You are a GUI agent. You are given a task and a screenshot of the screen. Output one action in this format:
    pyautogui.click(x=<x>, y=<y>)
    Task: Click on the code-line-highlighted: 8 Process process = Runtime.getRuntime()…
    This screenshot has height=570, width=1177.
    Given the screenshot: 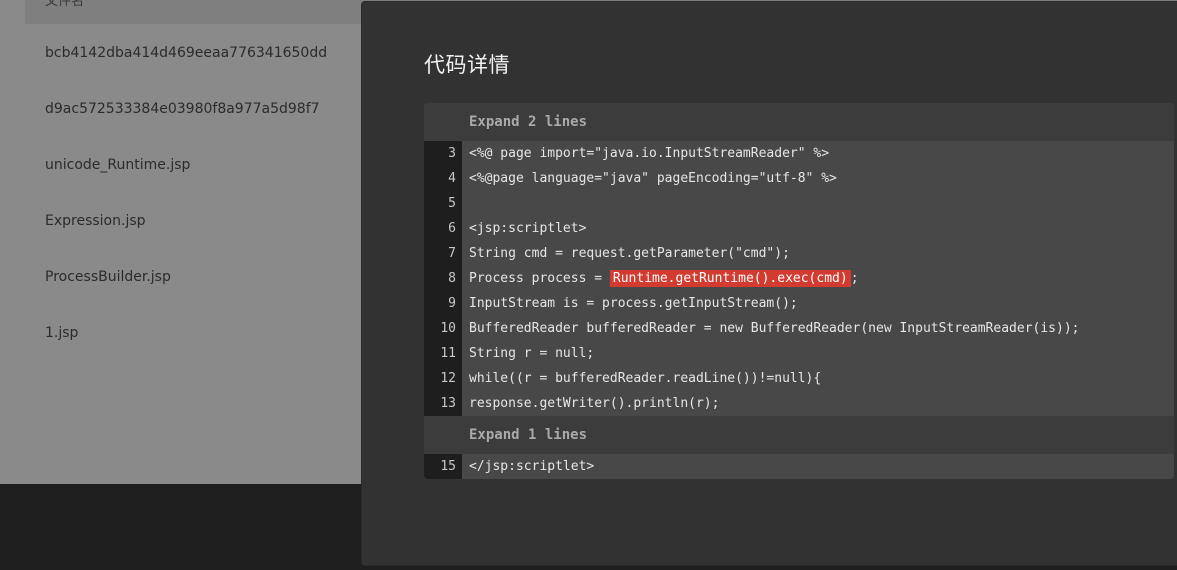 What is the action you would take?
    pyautogui.click(x=799, y=278)
    